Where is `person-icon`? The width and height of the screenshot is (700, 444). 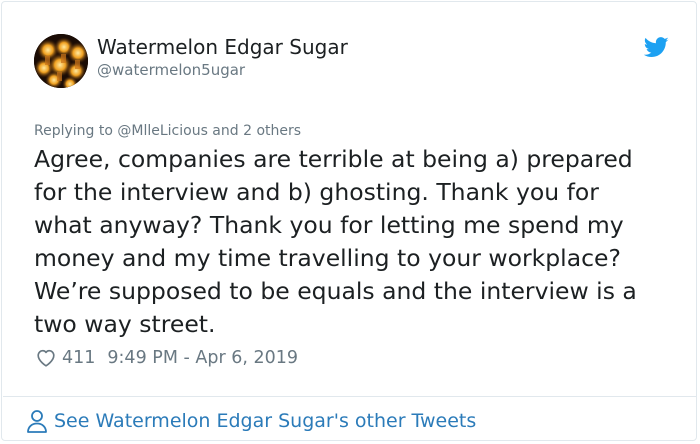
person-icon is located at coordinates (37, 421).